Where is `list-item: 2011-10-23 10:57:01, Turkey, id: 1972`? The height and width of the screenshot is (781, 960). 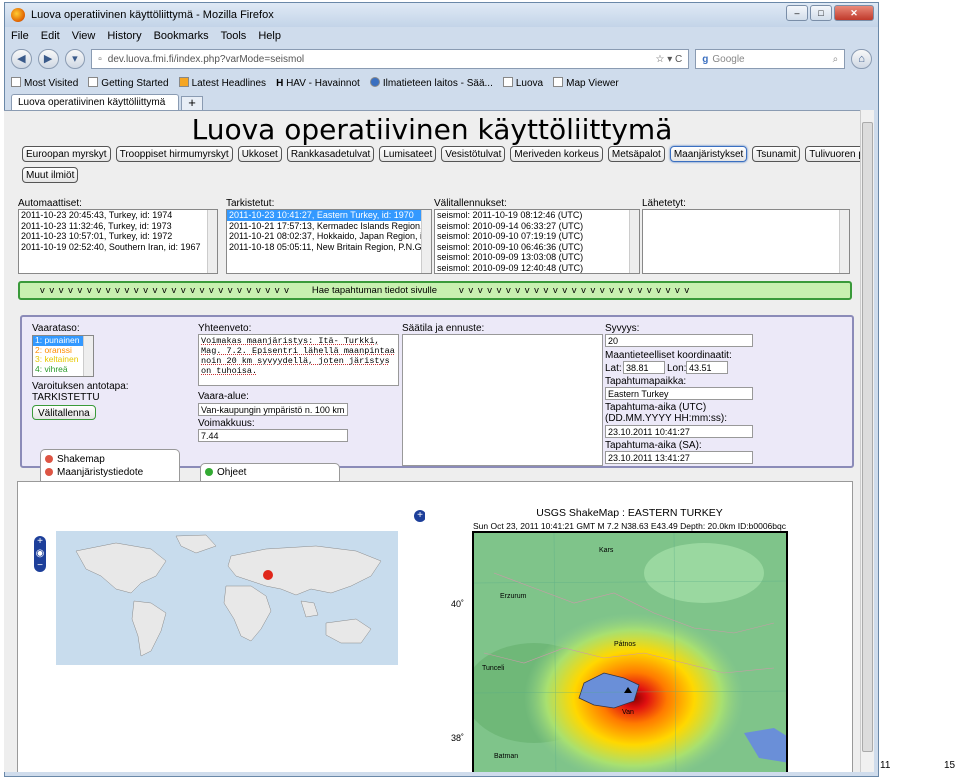 list-item: 2011-10-23 10:57:01, Turkey, id: 1972 is located at coordinates (118, 236).